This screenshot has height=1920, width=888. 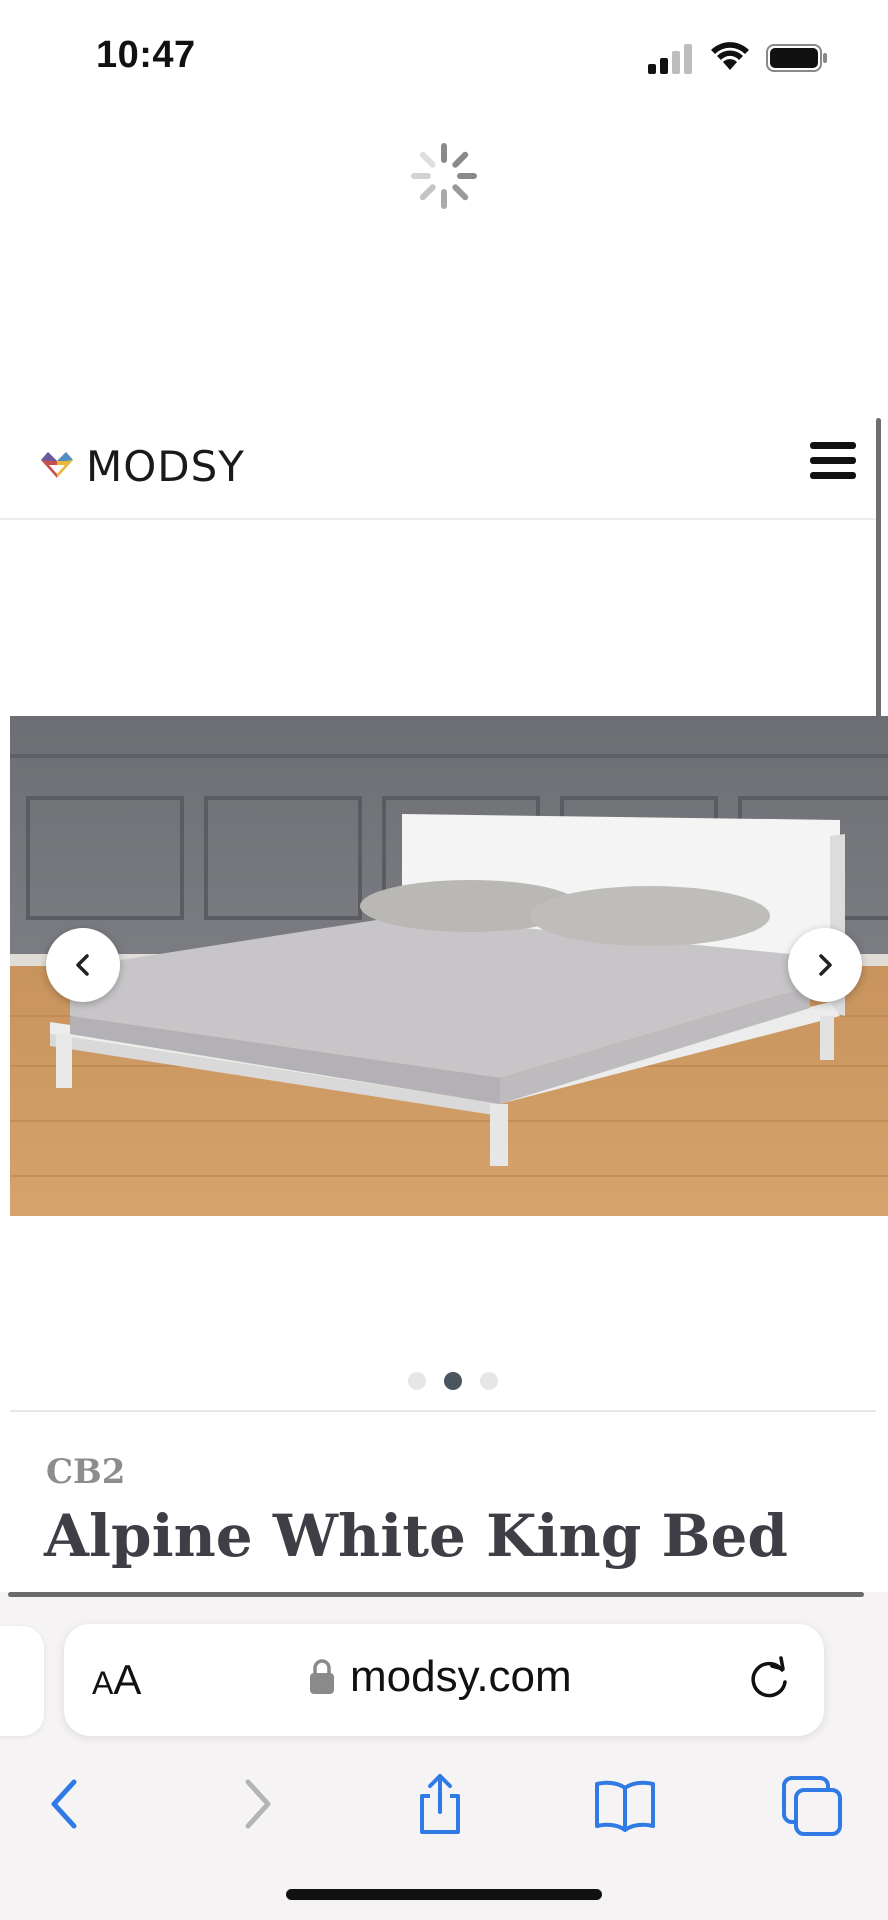 What do you see at coordinates (443, 1411) in the screenshot?
I see `divider` at bounding box center [443, 1411].